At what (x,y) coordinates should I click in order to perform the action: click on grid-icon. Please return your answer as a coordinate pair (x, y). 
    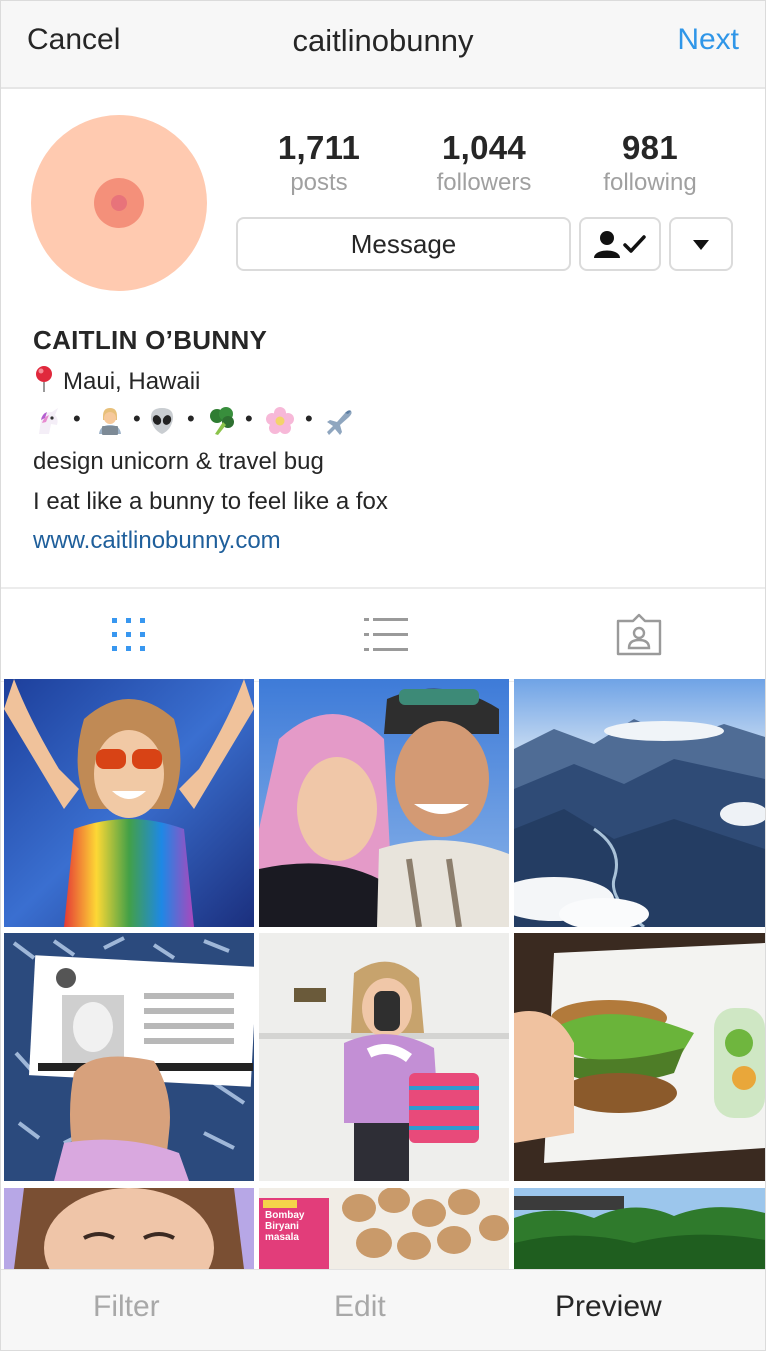
    Looking at the image, I should click on (128, 634).